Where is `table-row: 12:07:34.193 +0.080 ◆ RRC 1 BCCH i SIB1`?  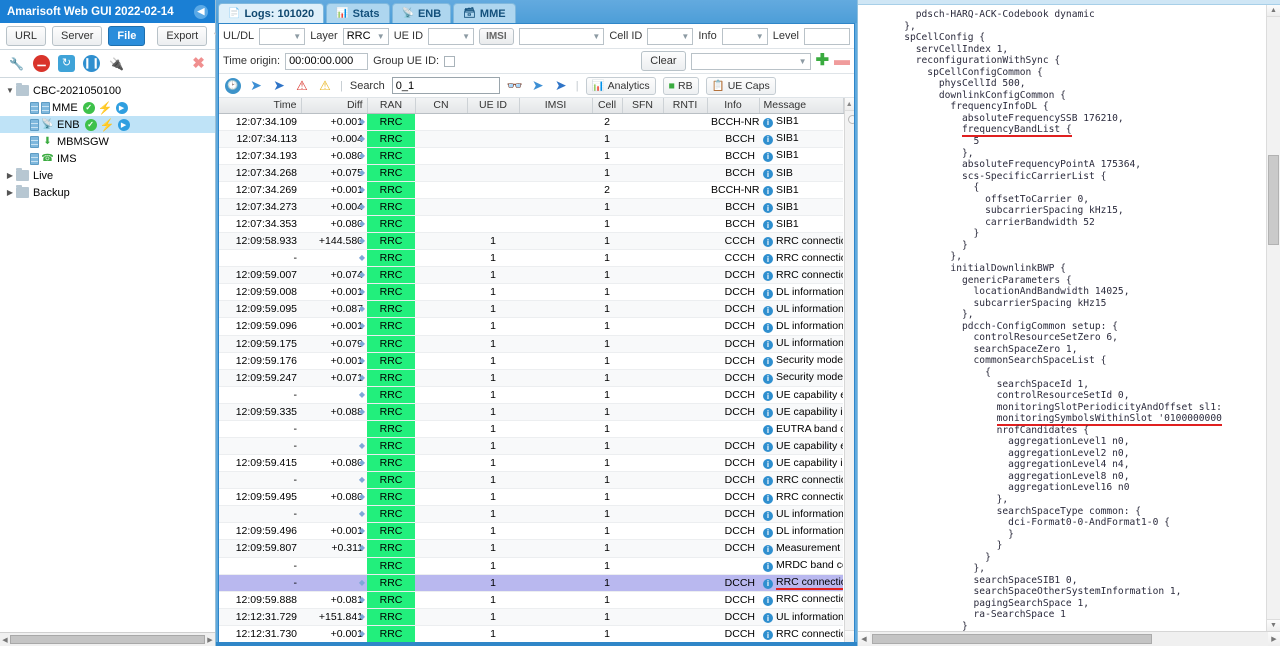
table-row: 12:07:34.193 +0.080 ◆ RRC 1 BCCH i SIB1 is located at coordinates (531, 156).